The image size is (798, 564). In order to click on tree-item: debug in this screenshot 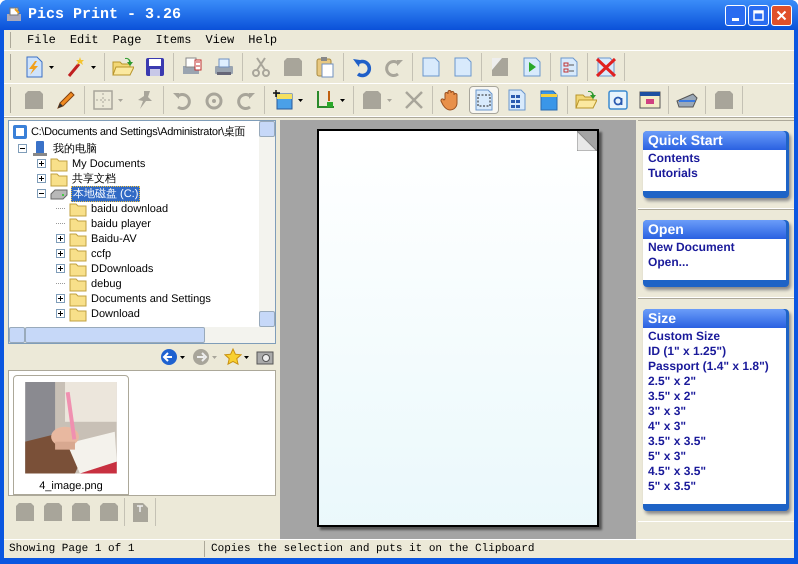, I will do `click(106, 283)`.